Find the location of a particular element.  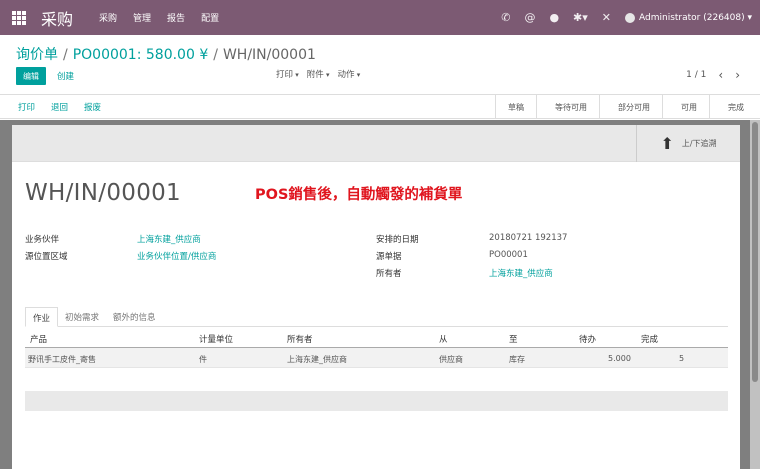

print-button: 打印 is located at coordinates (26, 107).